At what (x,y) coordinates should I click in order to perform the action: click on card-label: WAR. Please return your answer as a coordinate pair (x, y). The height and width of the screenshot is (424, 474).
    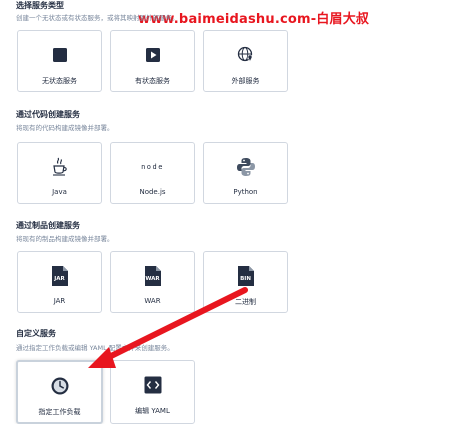
    Looking at the image, I should click on (152, 301).